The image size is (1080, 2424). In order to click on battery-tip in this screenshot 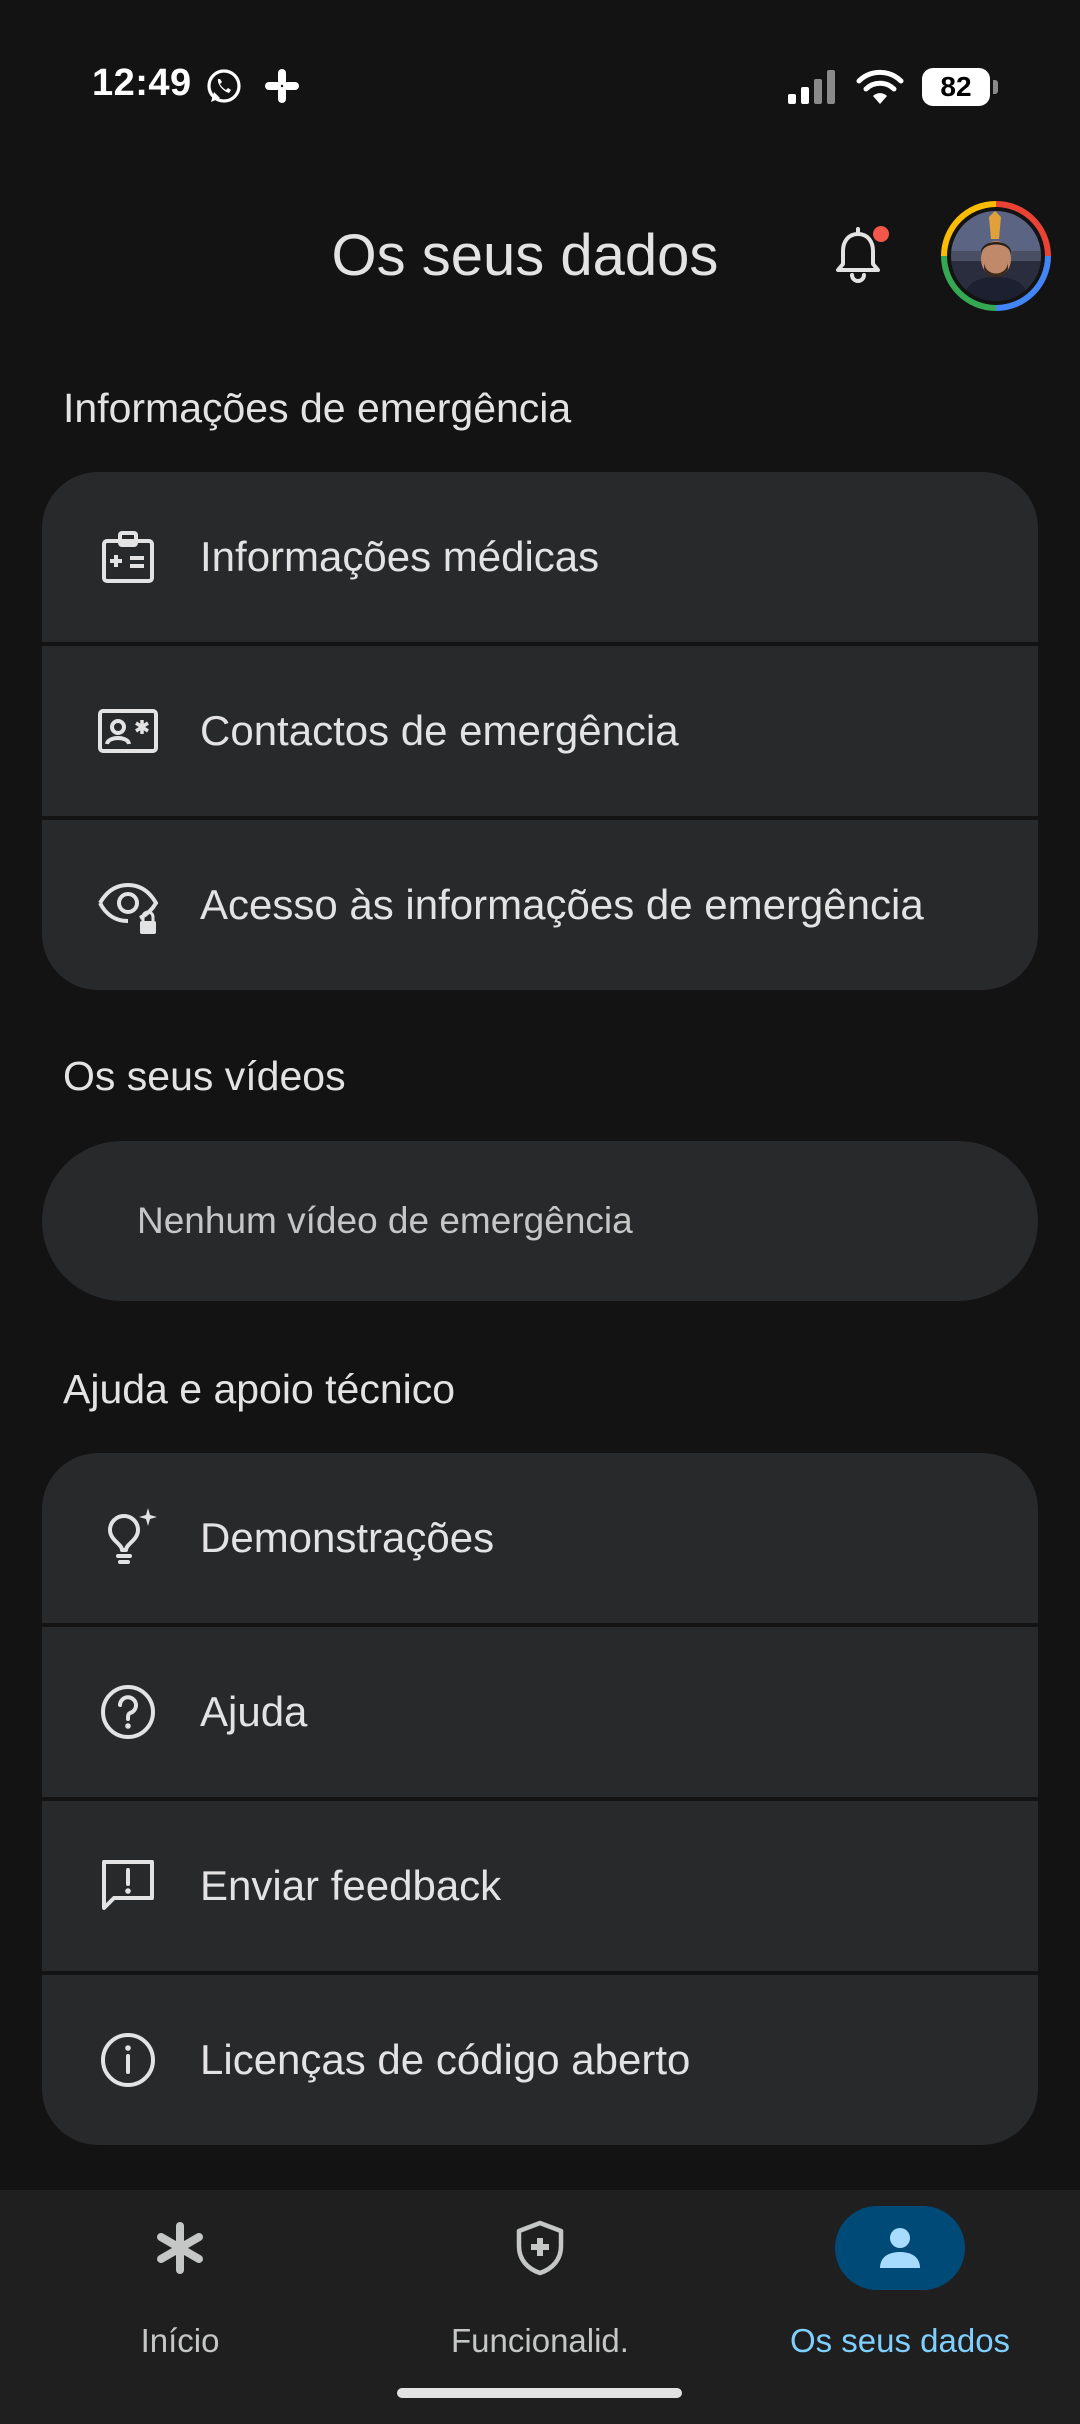, I will do `click(995, 87)`.